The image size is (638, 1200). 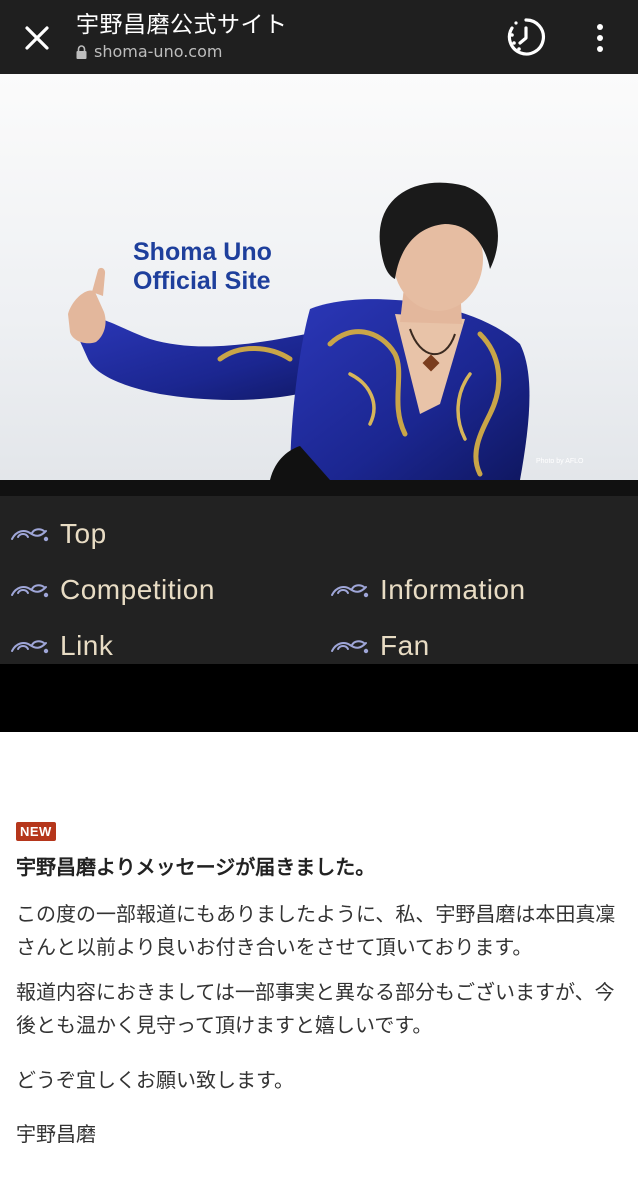 I want to click on nav-item-information: Information, so click(x=428, y=590).